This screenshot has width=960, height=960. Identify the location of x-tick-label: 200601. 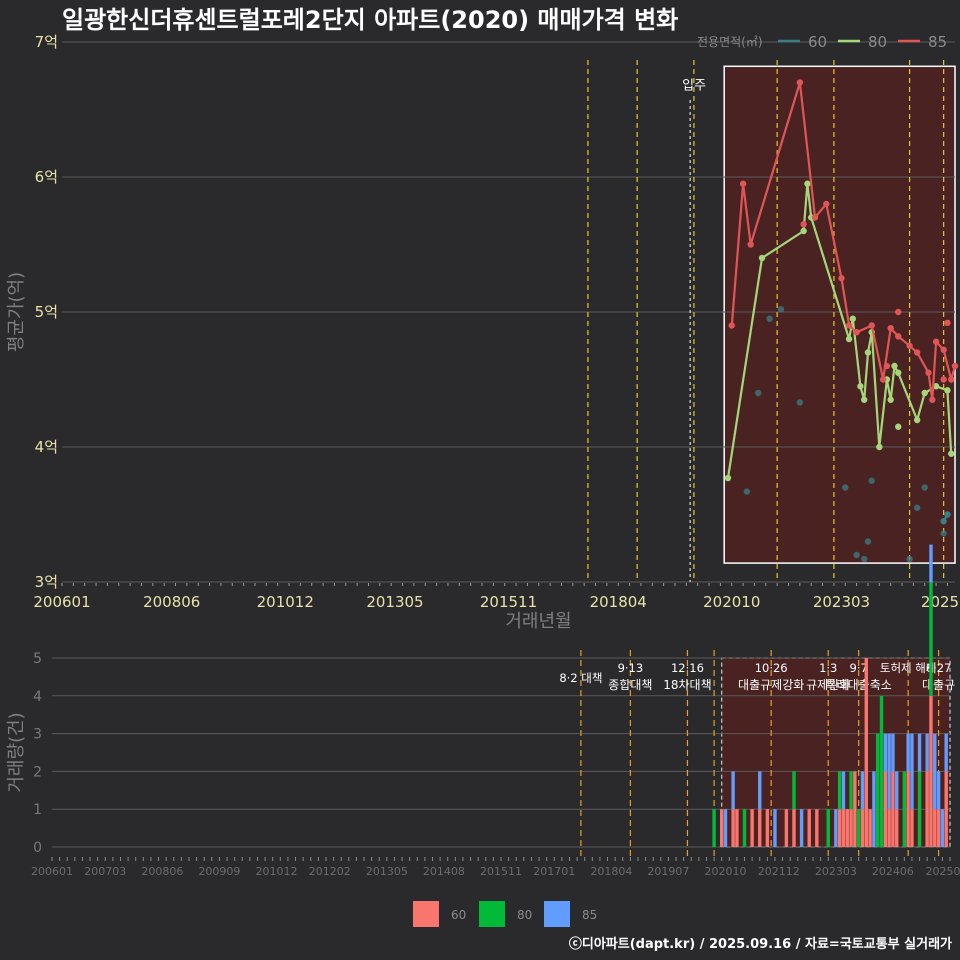
(52, 871).